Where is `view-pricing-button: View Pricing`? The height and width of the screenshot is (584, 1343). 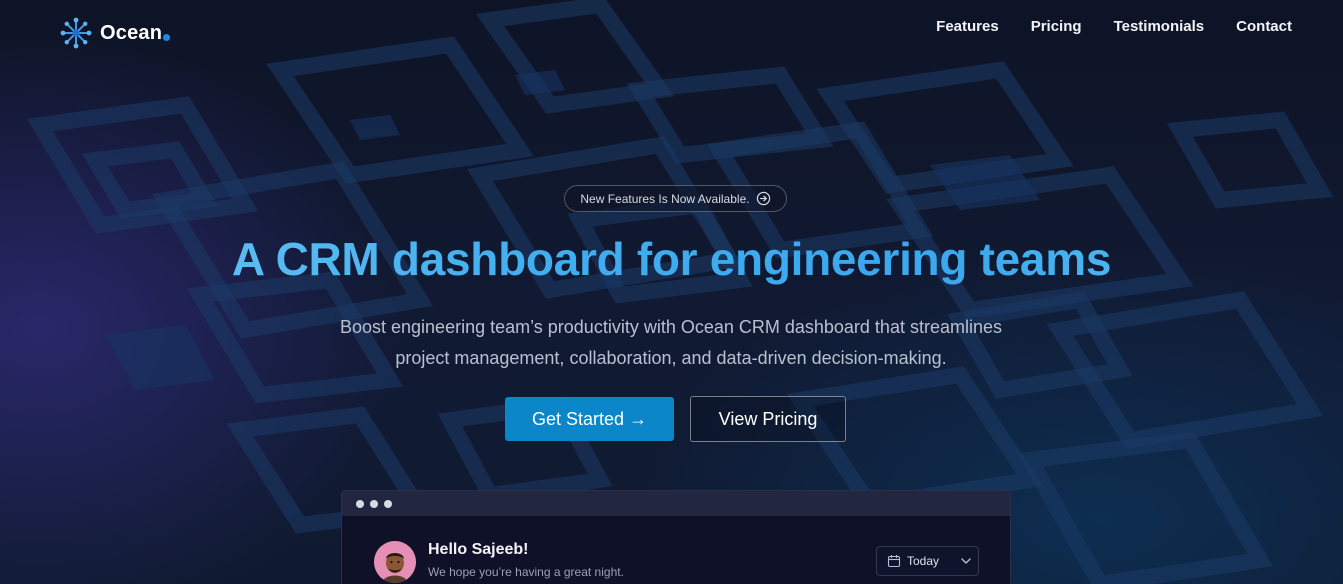
view-pricing-button: View Pricing is located at coordinates (768, 419).